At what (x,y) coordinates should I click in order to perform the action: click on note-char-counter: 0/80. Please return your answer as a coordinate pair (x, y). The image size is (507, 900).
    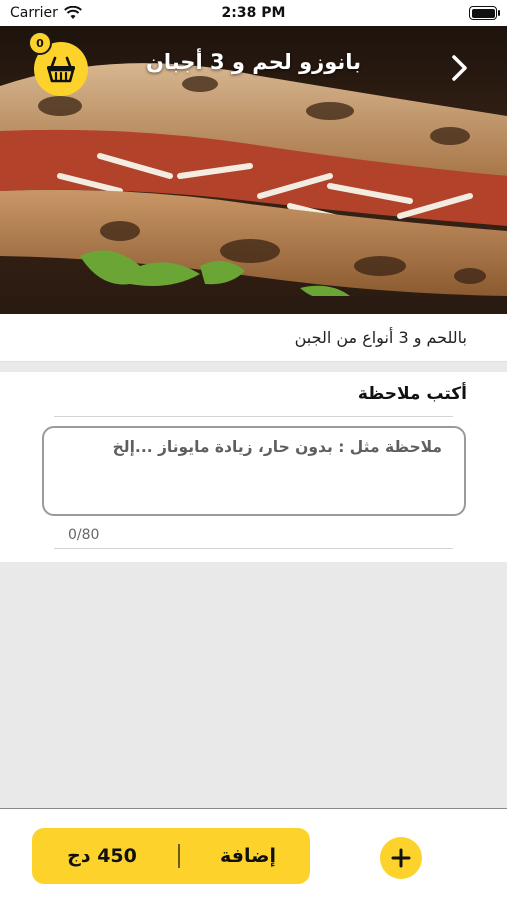
    Looking at the image, I should click on (84, 535).